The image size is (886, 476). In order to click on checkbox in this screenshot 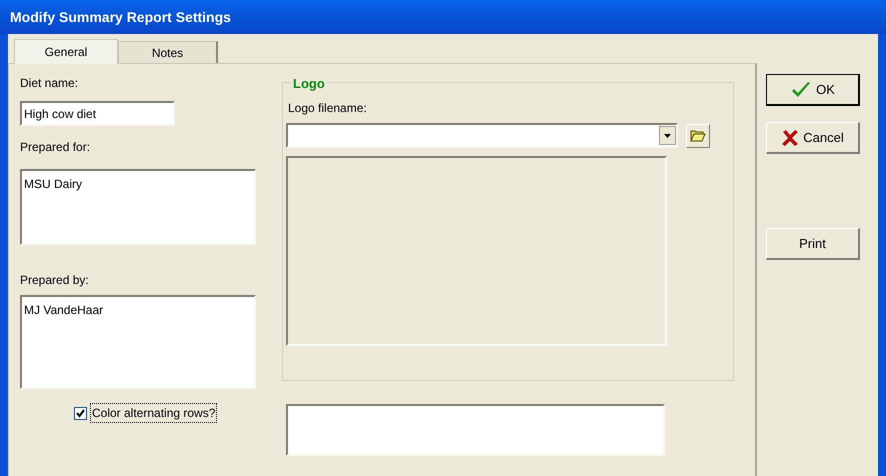, I will do `click(80, 413)`.